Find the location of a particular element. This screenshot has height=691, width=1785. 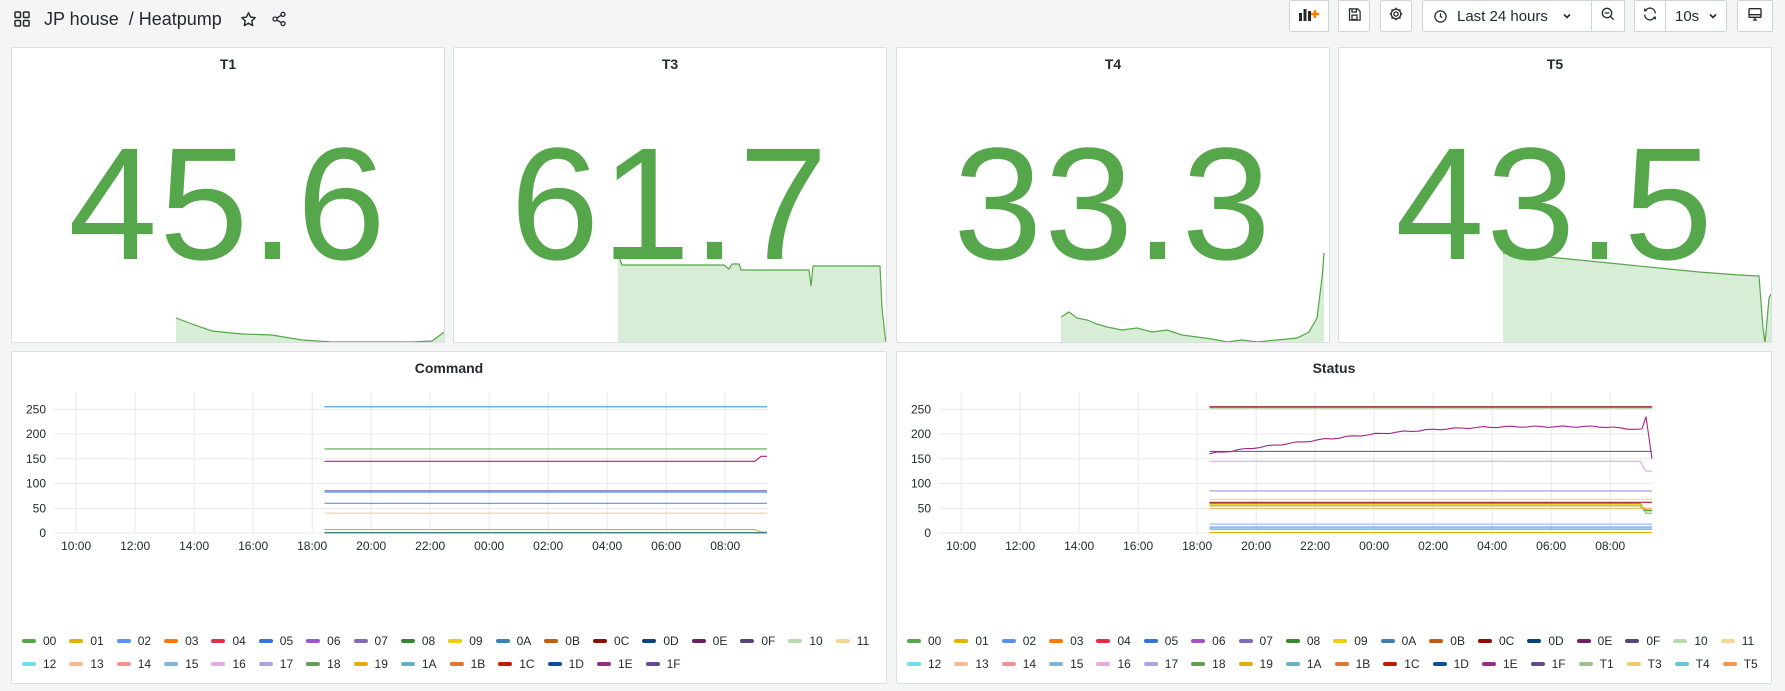

legend-label: 05 is located at coordinates (1171, 641).